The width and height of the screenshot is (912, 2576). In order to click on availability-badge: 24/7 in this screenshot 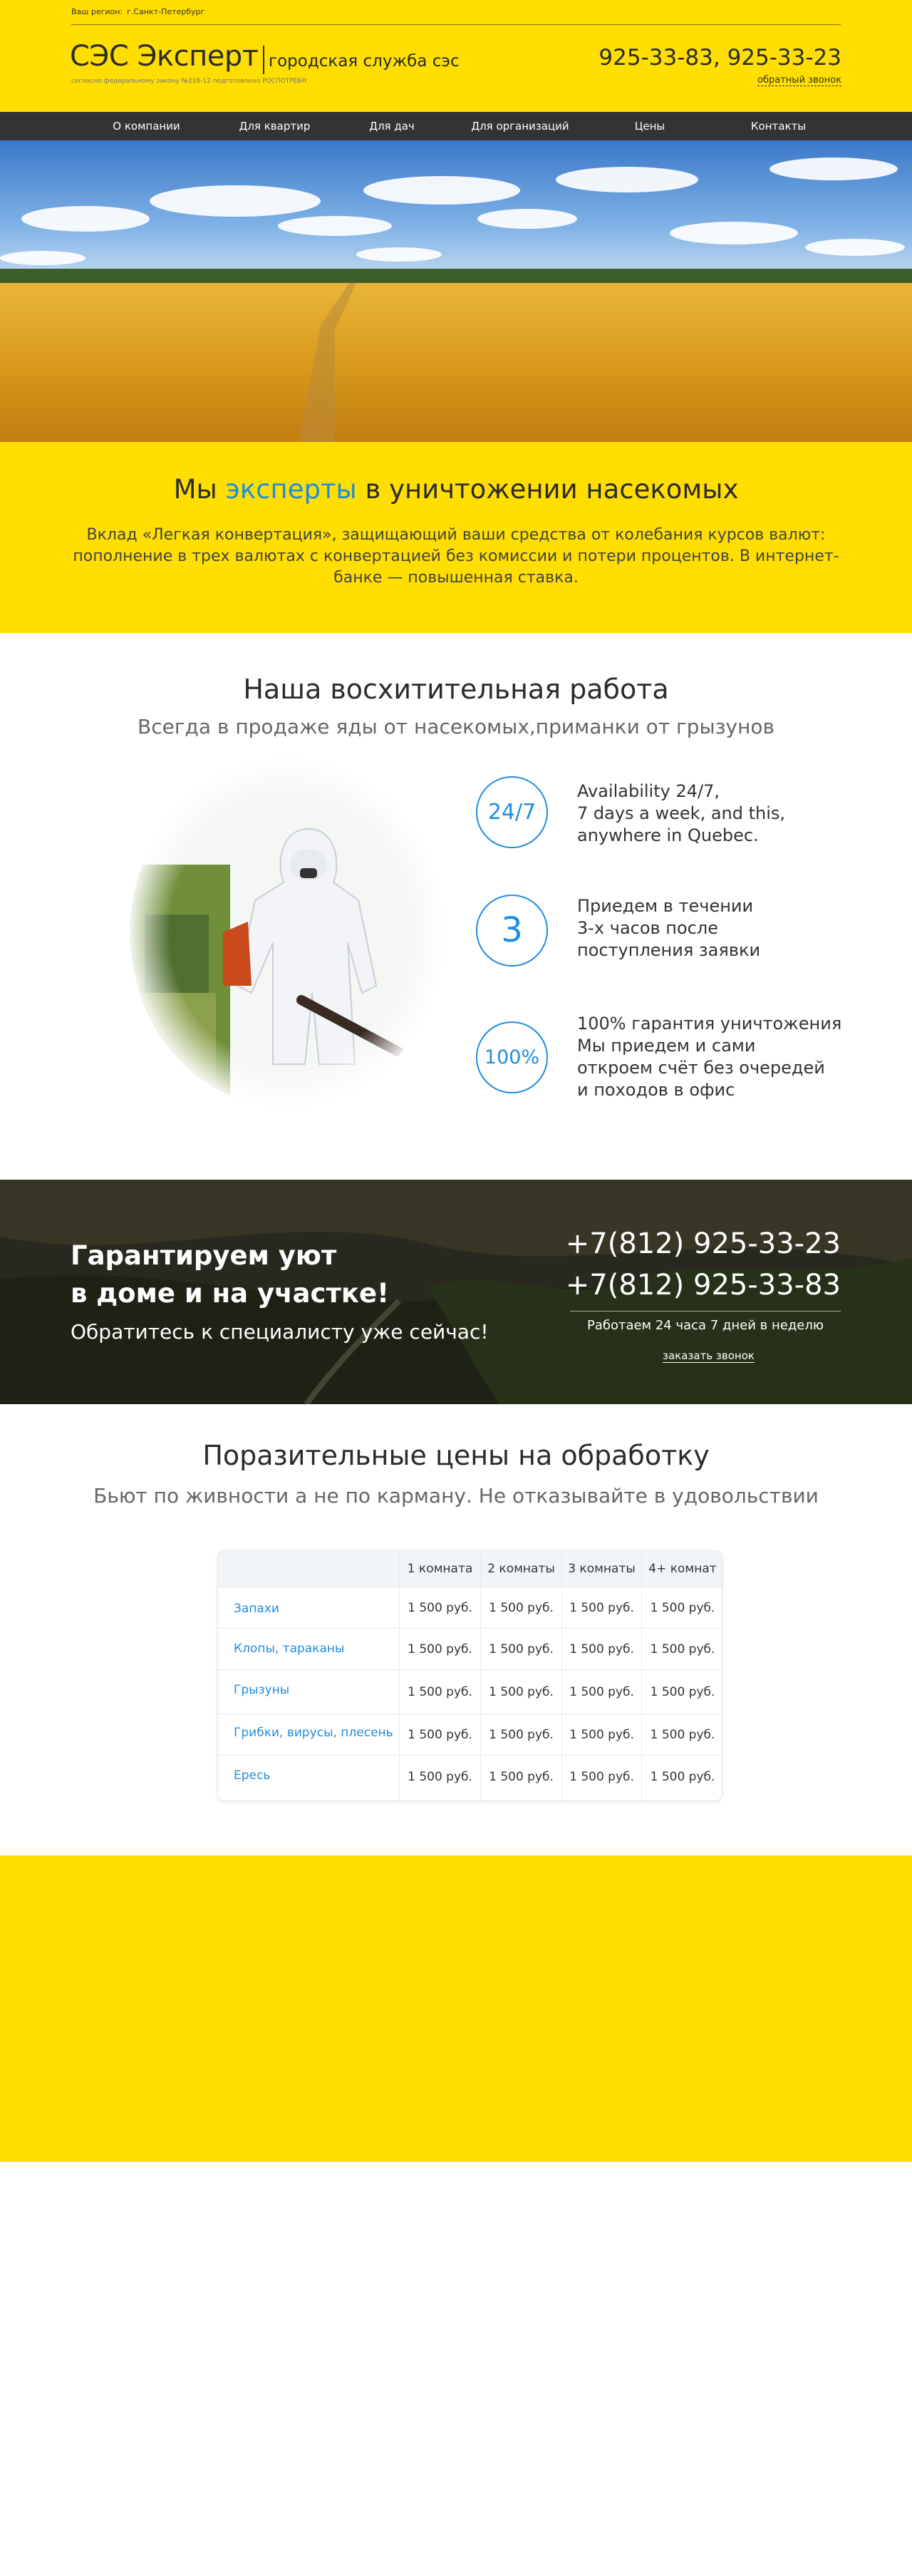, I will do `click(512, 812)`.